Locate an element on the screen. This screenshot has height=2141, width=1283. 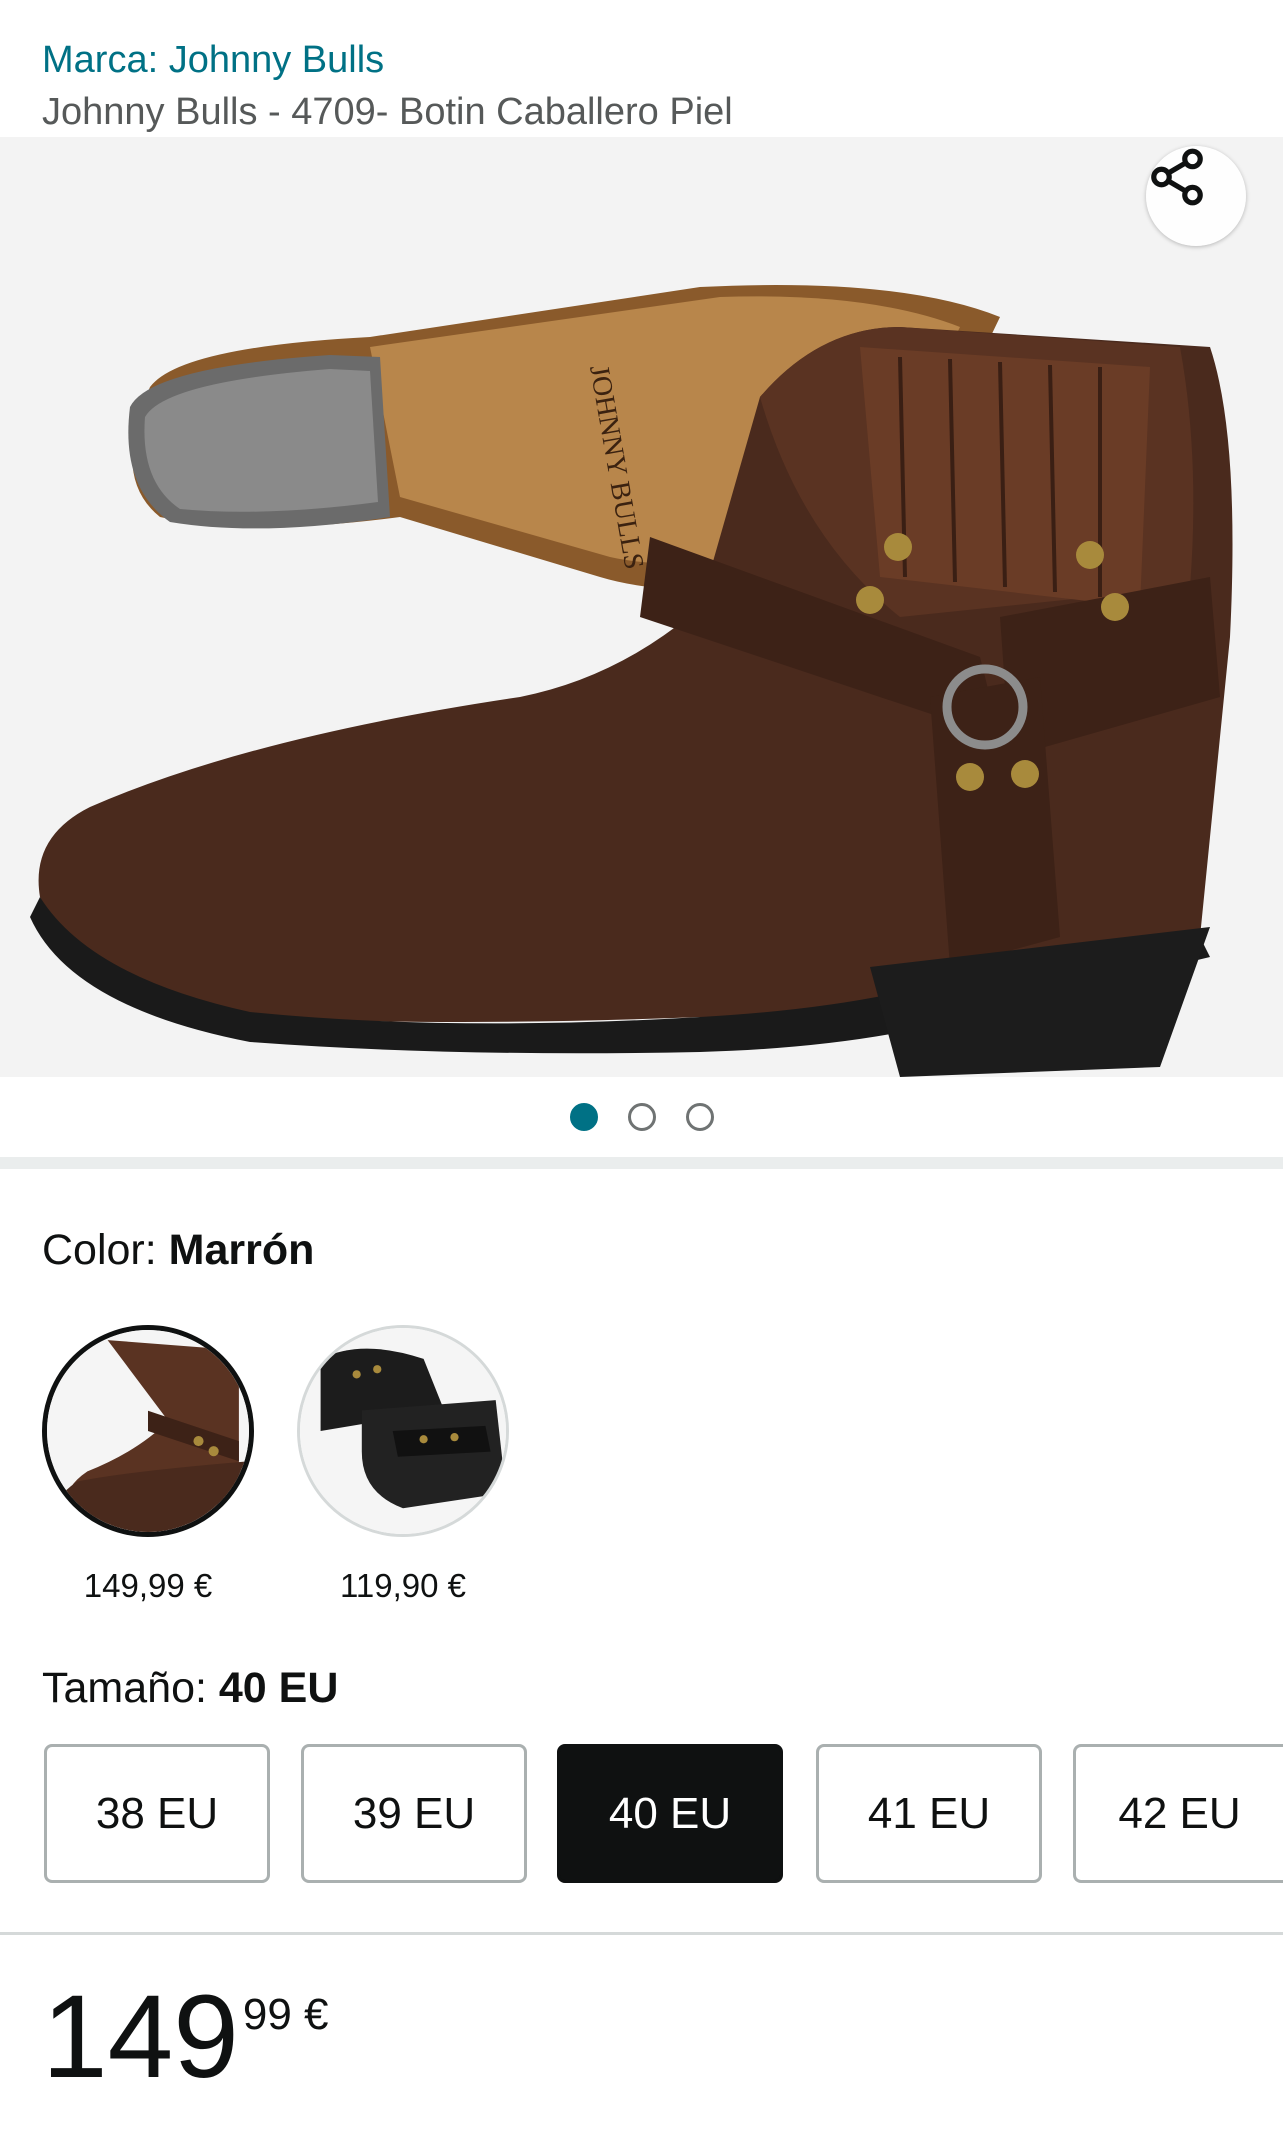
section-separator is located at coordinates (641, 1163).